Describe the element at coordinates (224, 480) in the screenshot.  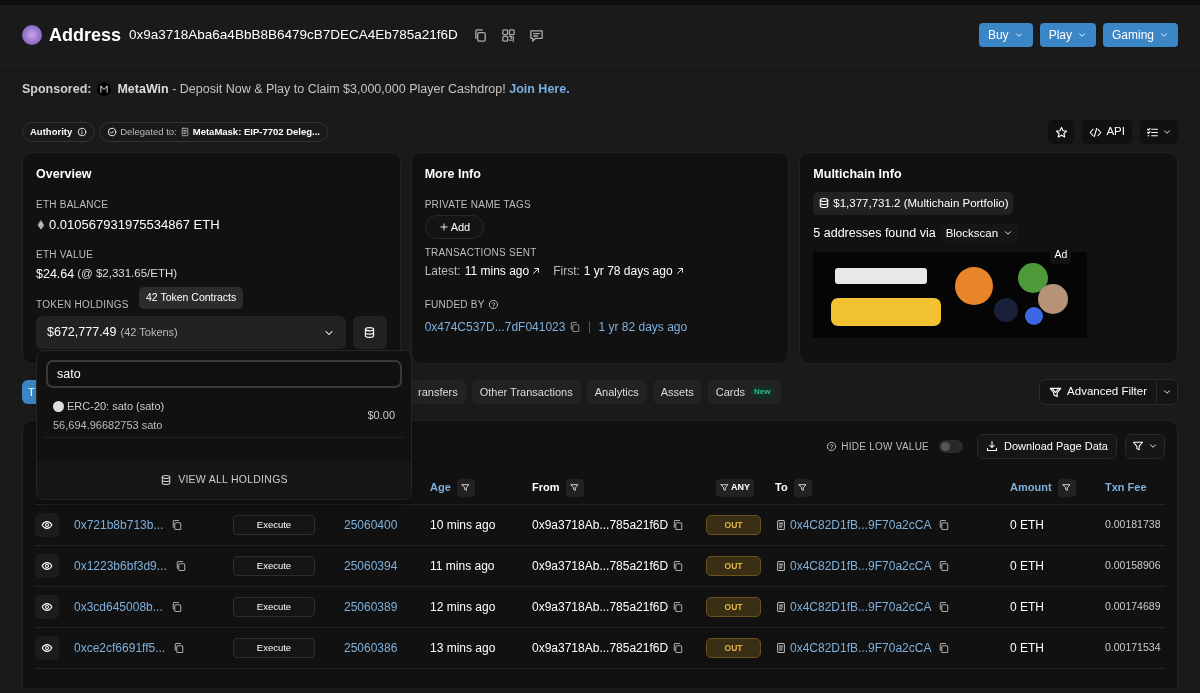
I see `view-all-button: VIEW ALL HOLDINGS` at that location.